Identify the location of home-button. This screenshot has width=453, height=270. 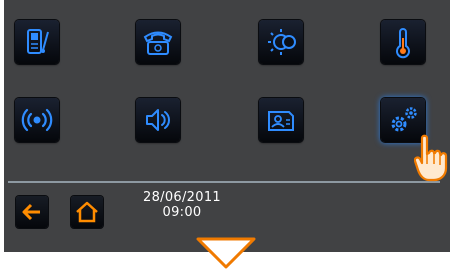
(87, 212).